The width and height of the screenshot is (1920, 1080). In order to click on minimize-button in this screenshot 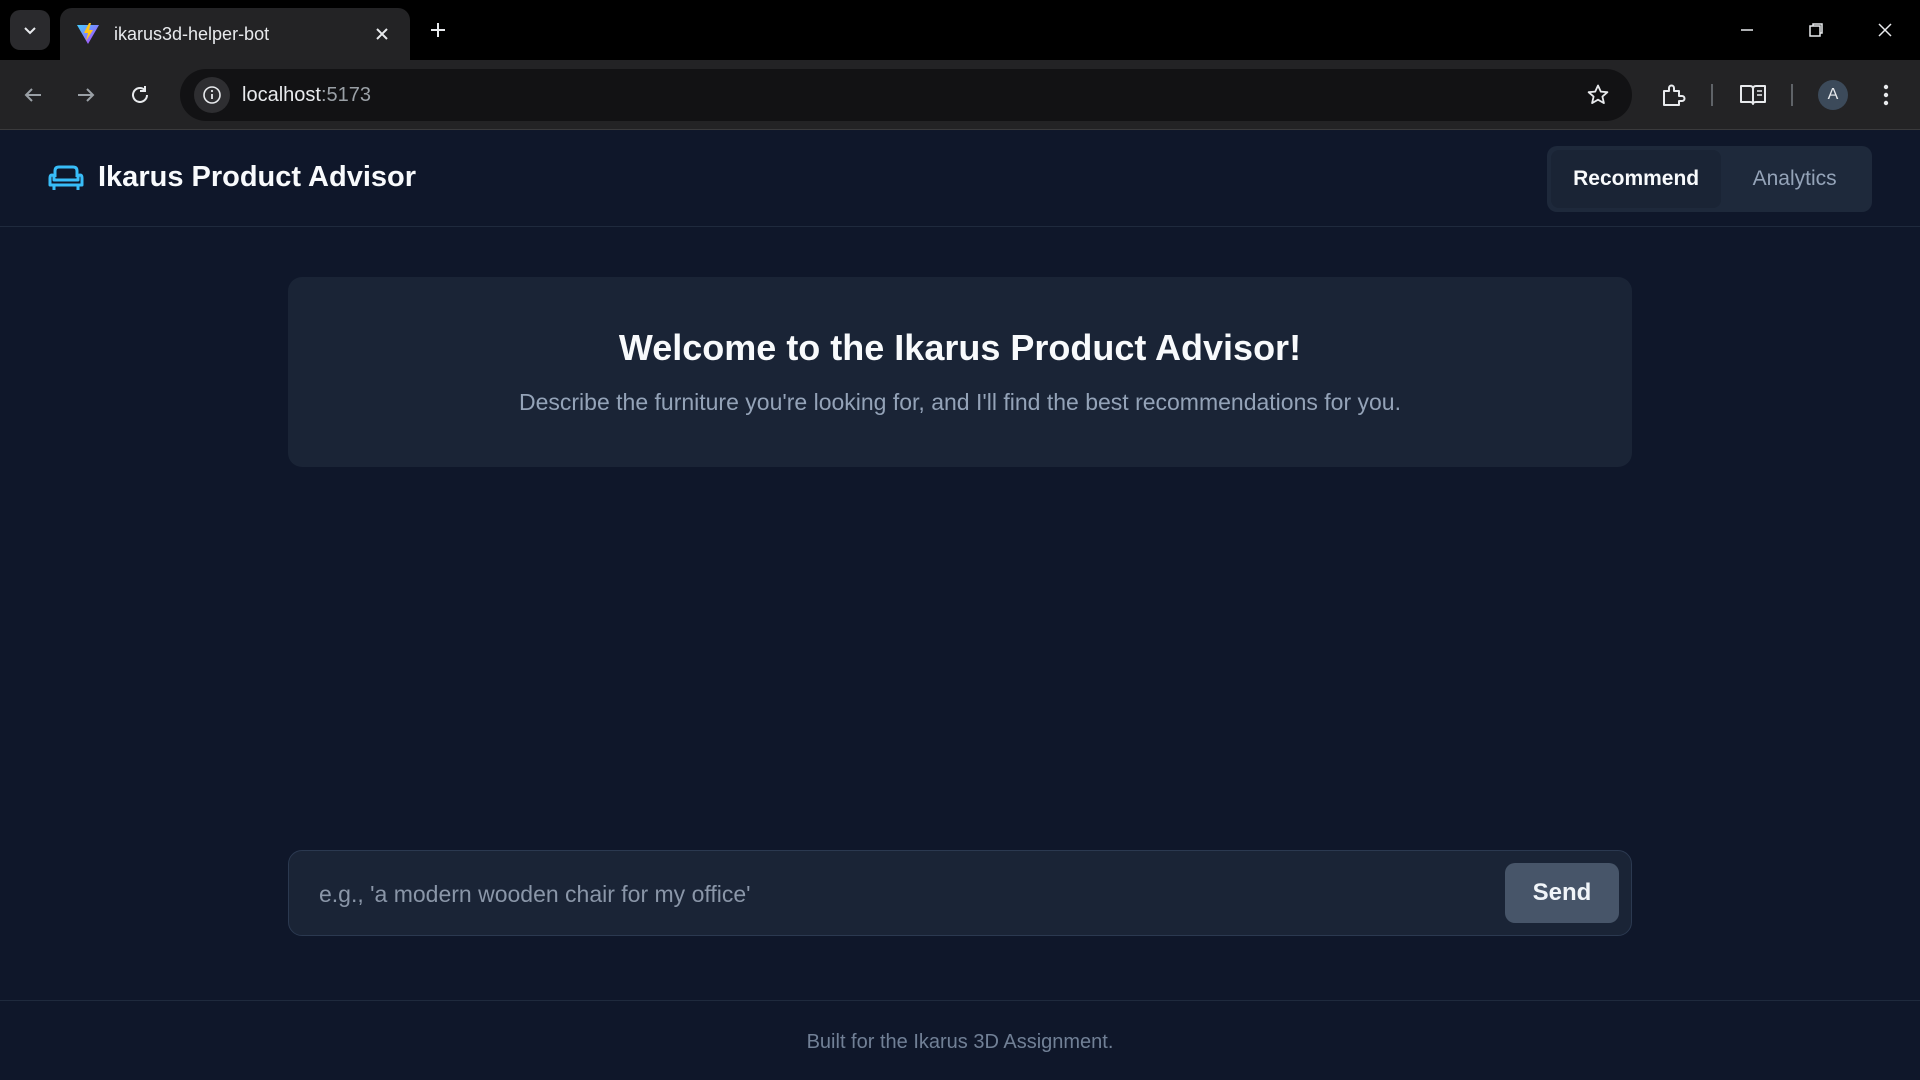, I will do `click(1747, 30)`.